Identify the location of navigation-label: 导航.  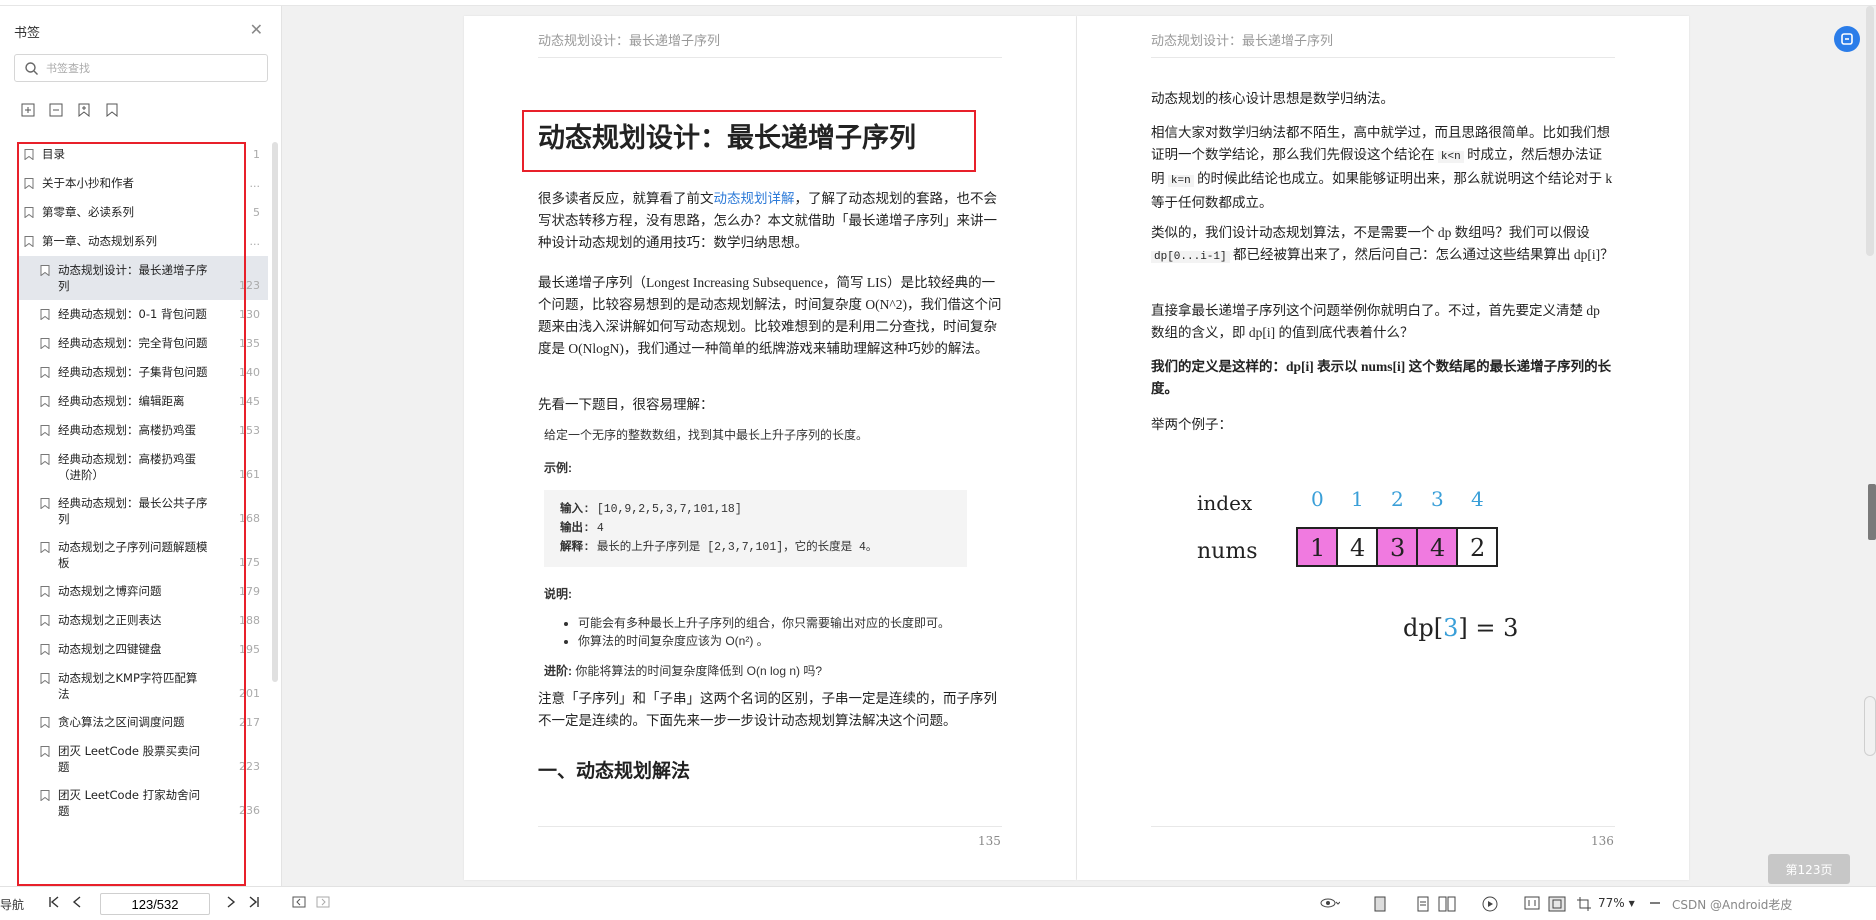
(12, 904).